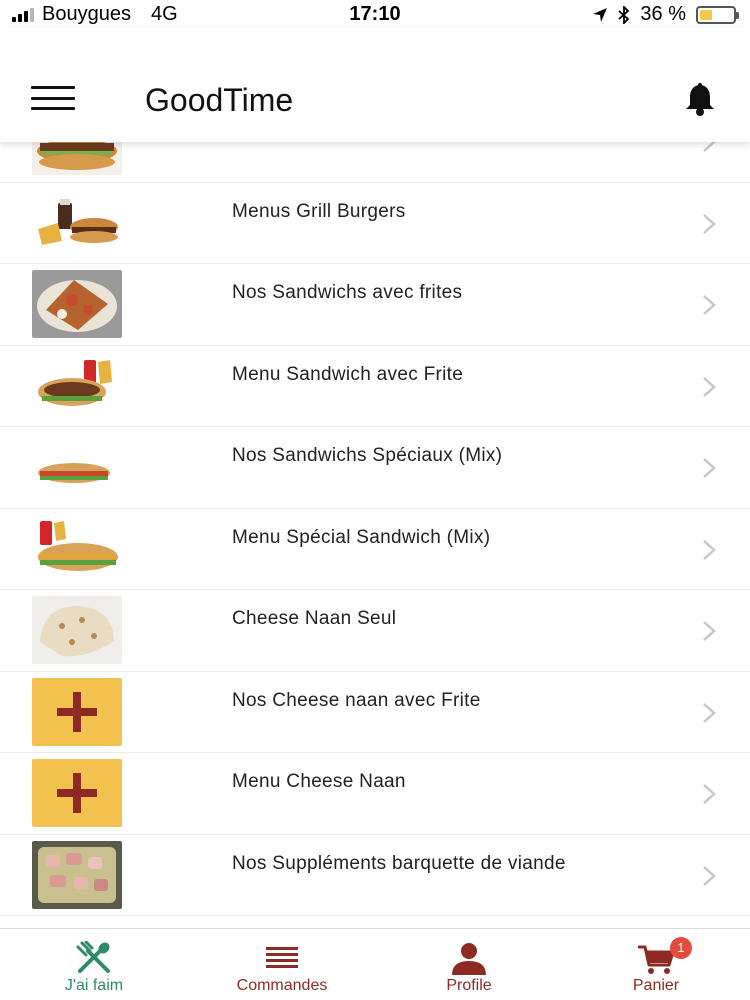  What do you see at coordinates (314, 618) in the screenshot?
I see `item-label: Cheese Naan Seul` at bounding box center [314, 618].